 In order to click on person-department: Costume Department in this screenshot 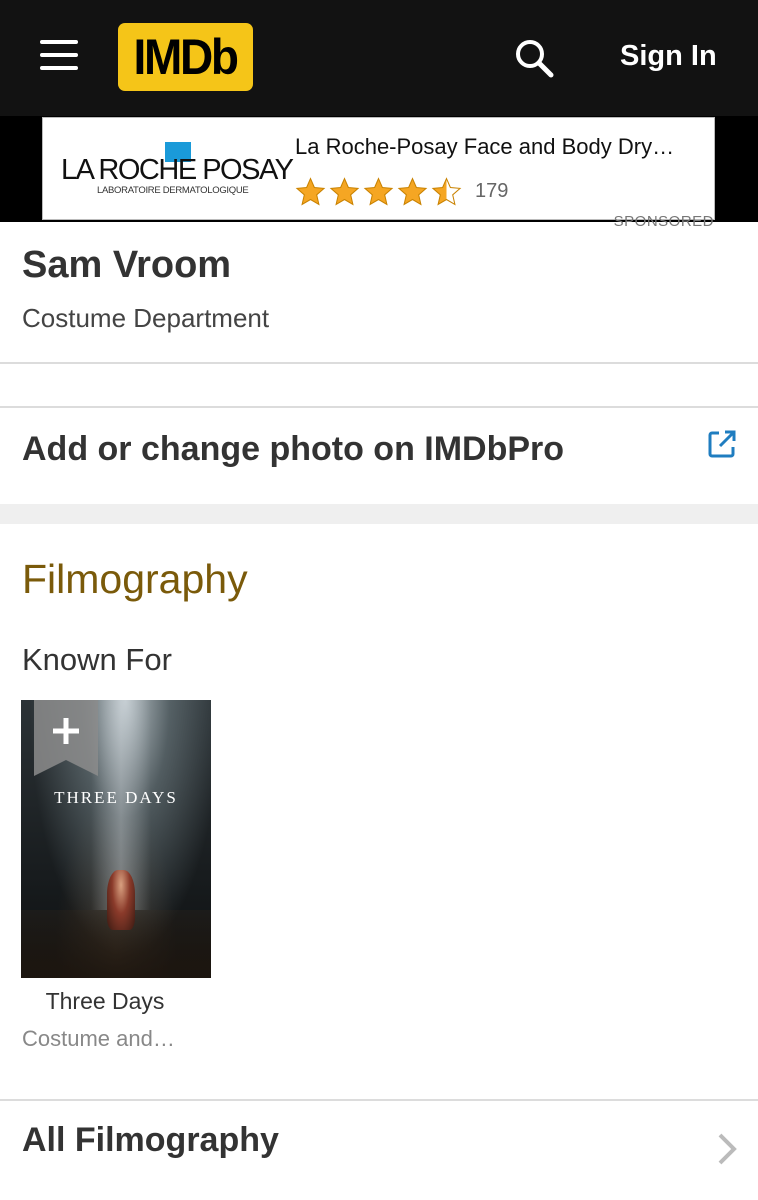, I will do `click(146, 318)`.